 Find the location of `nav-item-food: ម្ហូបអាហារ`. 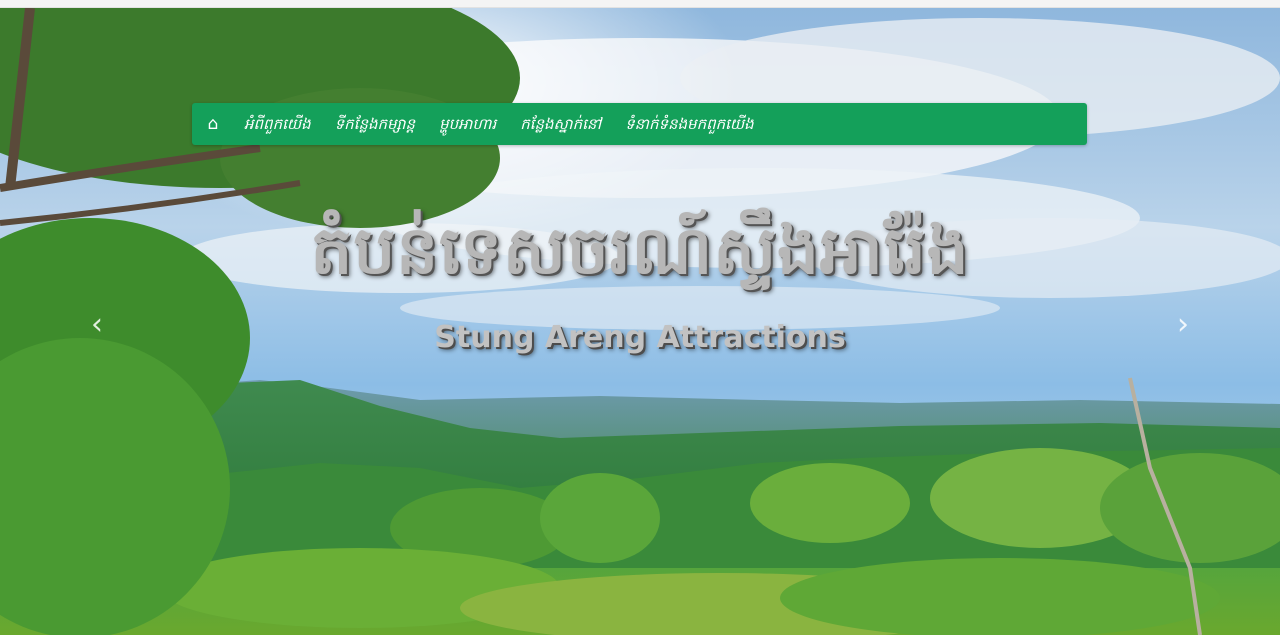

nav-item-food: ម្ហូបអាហារ is located at coordinates (467, 124).